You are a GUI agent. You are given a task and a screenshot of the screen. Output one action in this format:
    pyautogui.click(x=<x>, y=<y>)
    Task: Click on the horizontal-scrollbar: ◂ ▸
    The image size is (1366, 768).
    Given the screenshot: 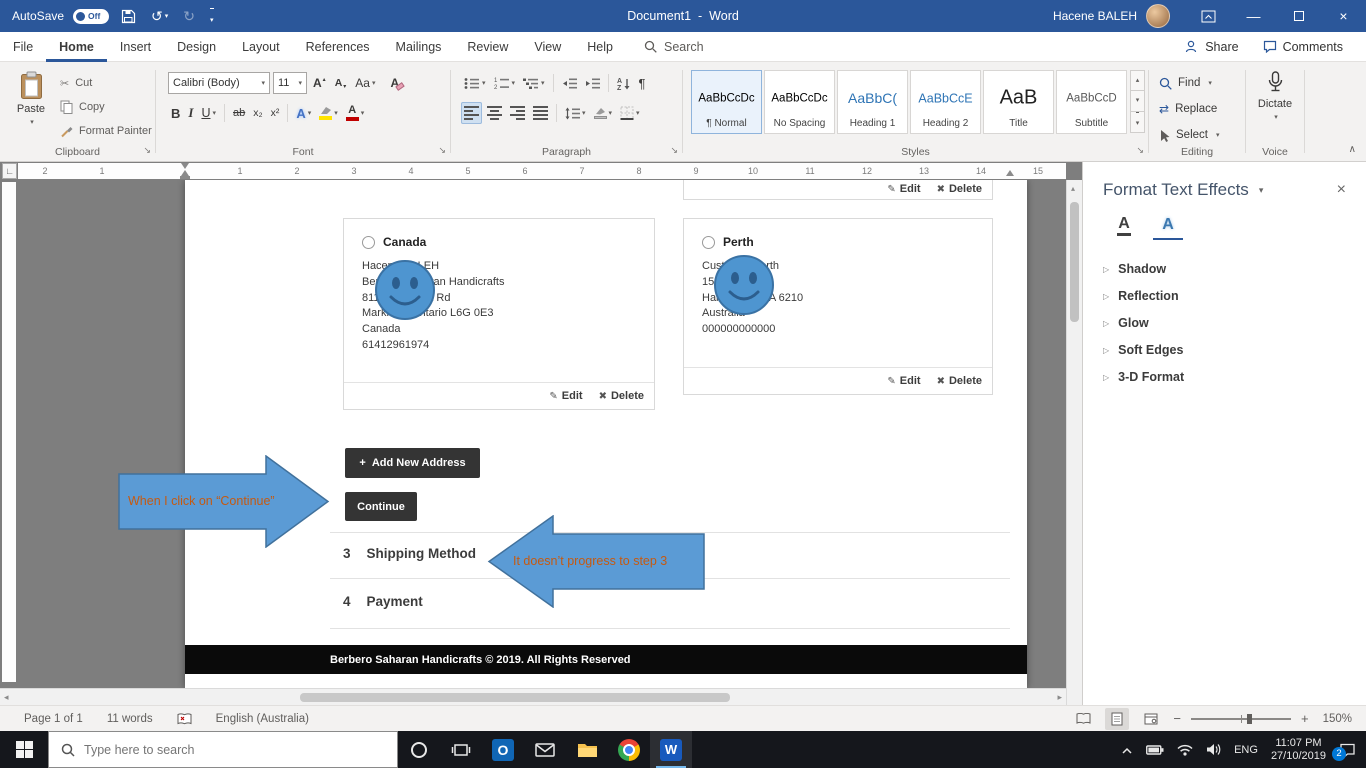 What is the action you would take?
    pyautogui.click(x=533, y=696)
    